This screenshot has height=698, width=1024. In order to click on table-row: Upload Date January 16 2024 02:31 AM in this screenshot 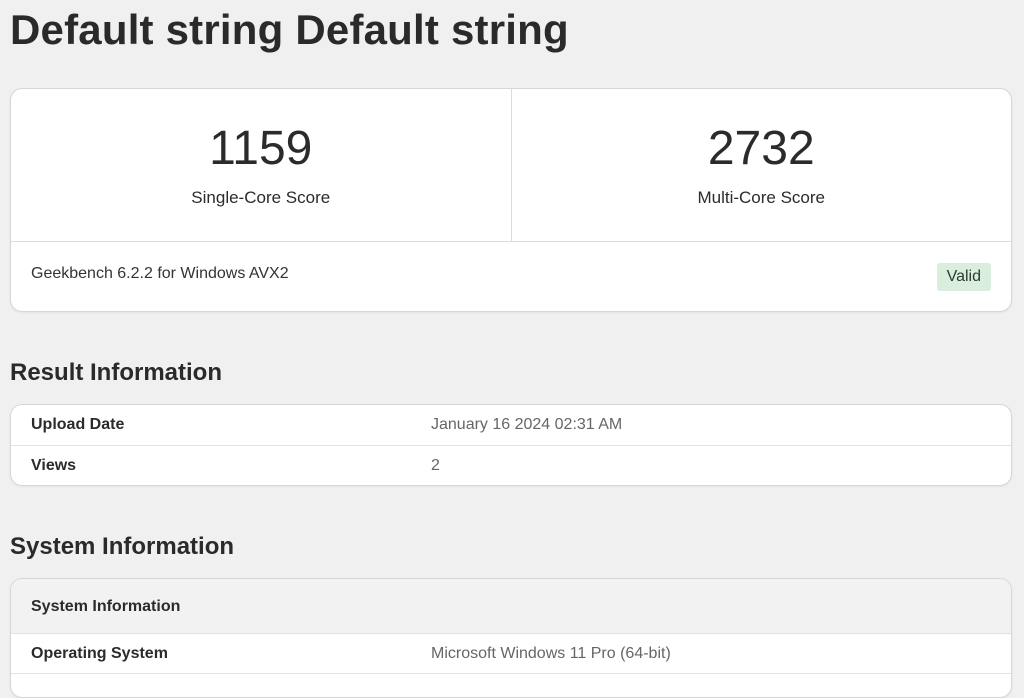, I will do `click(511, 425)`.